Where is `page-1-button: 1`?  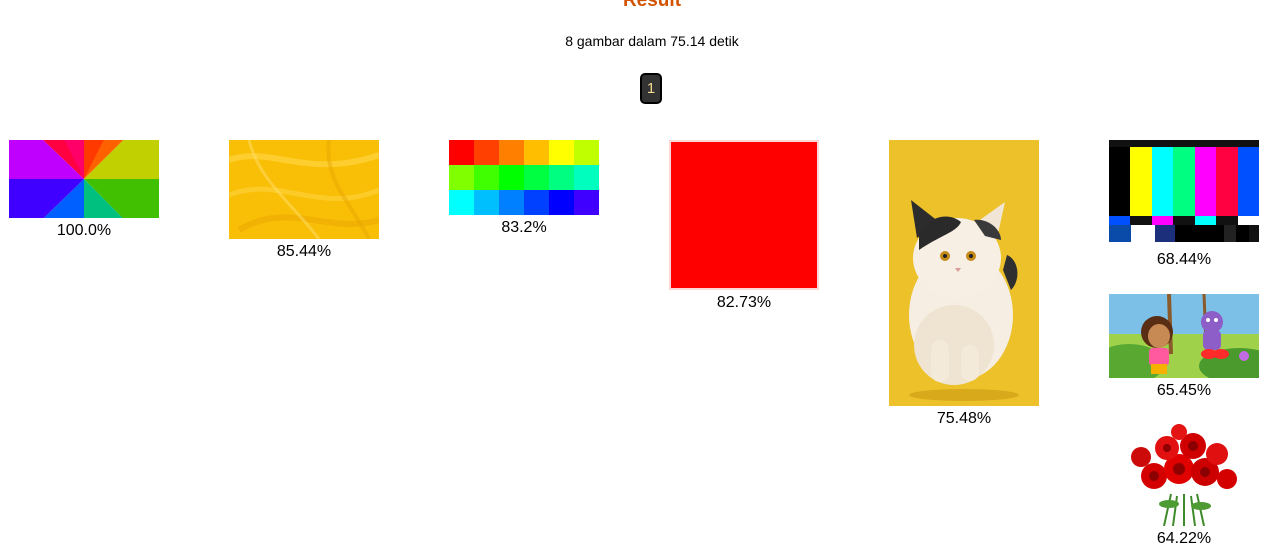 page-1-button: 1 is located at coordinates (651, 88).